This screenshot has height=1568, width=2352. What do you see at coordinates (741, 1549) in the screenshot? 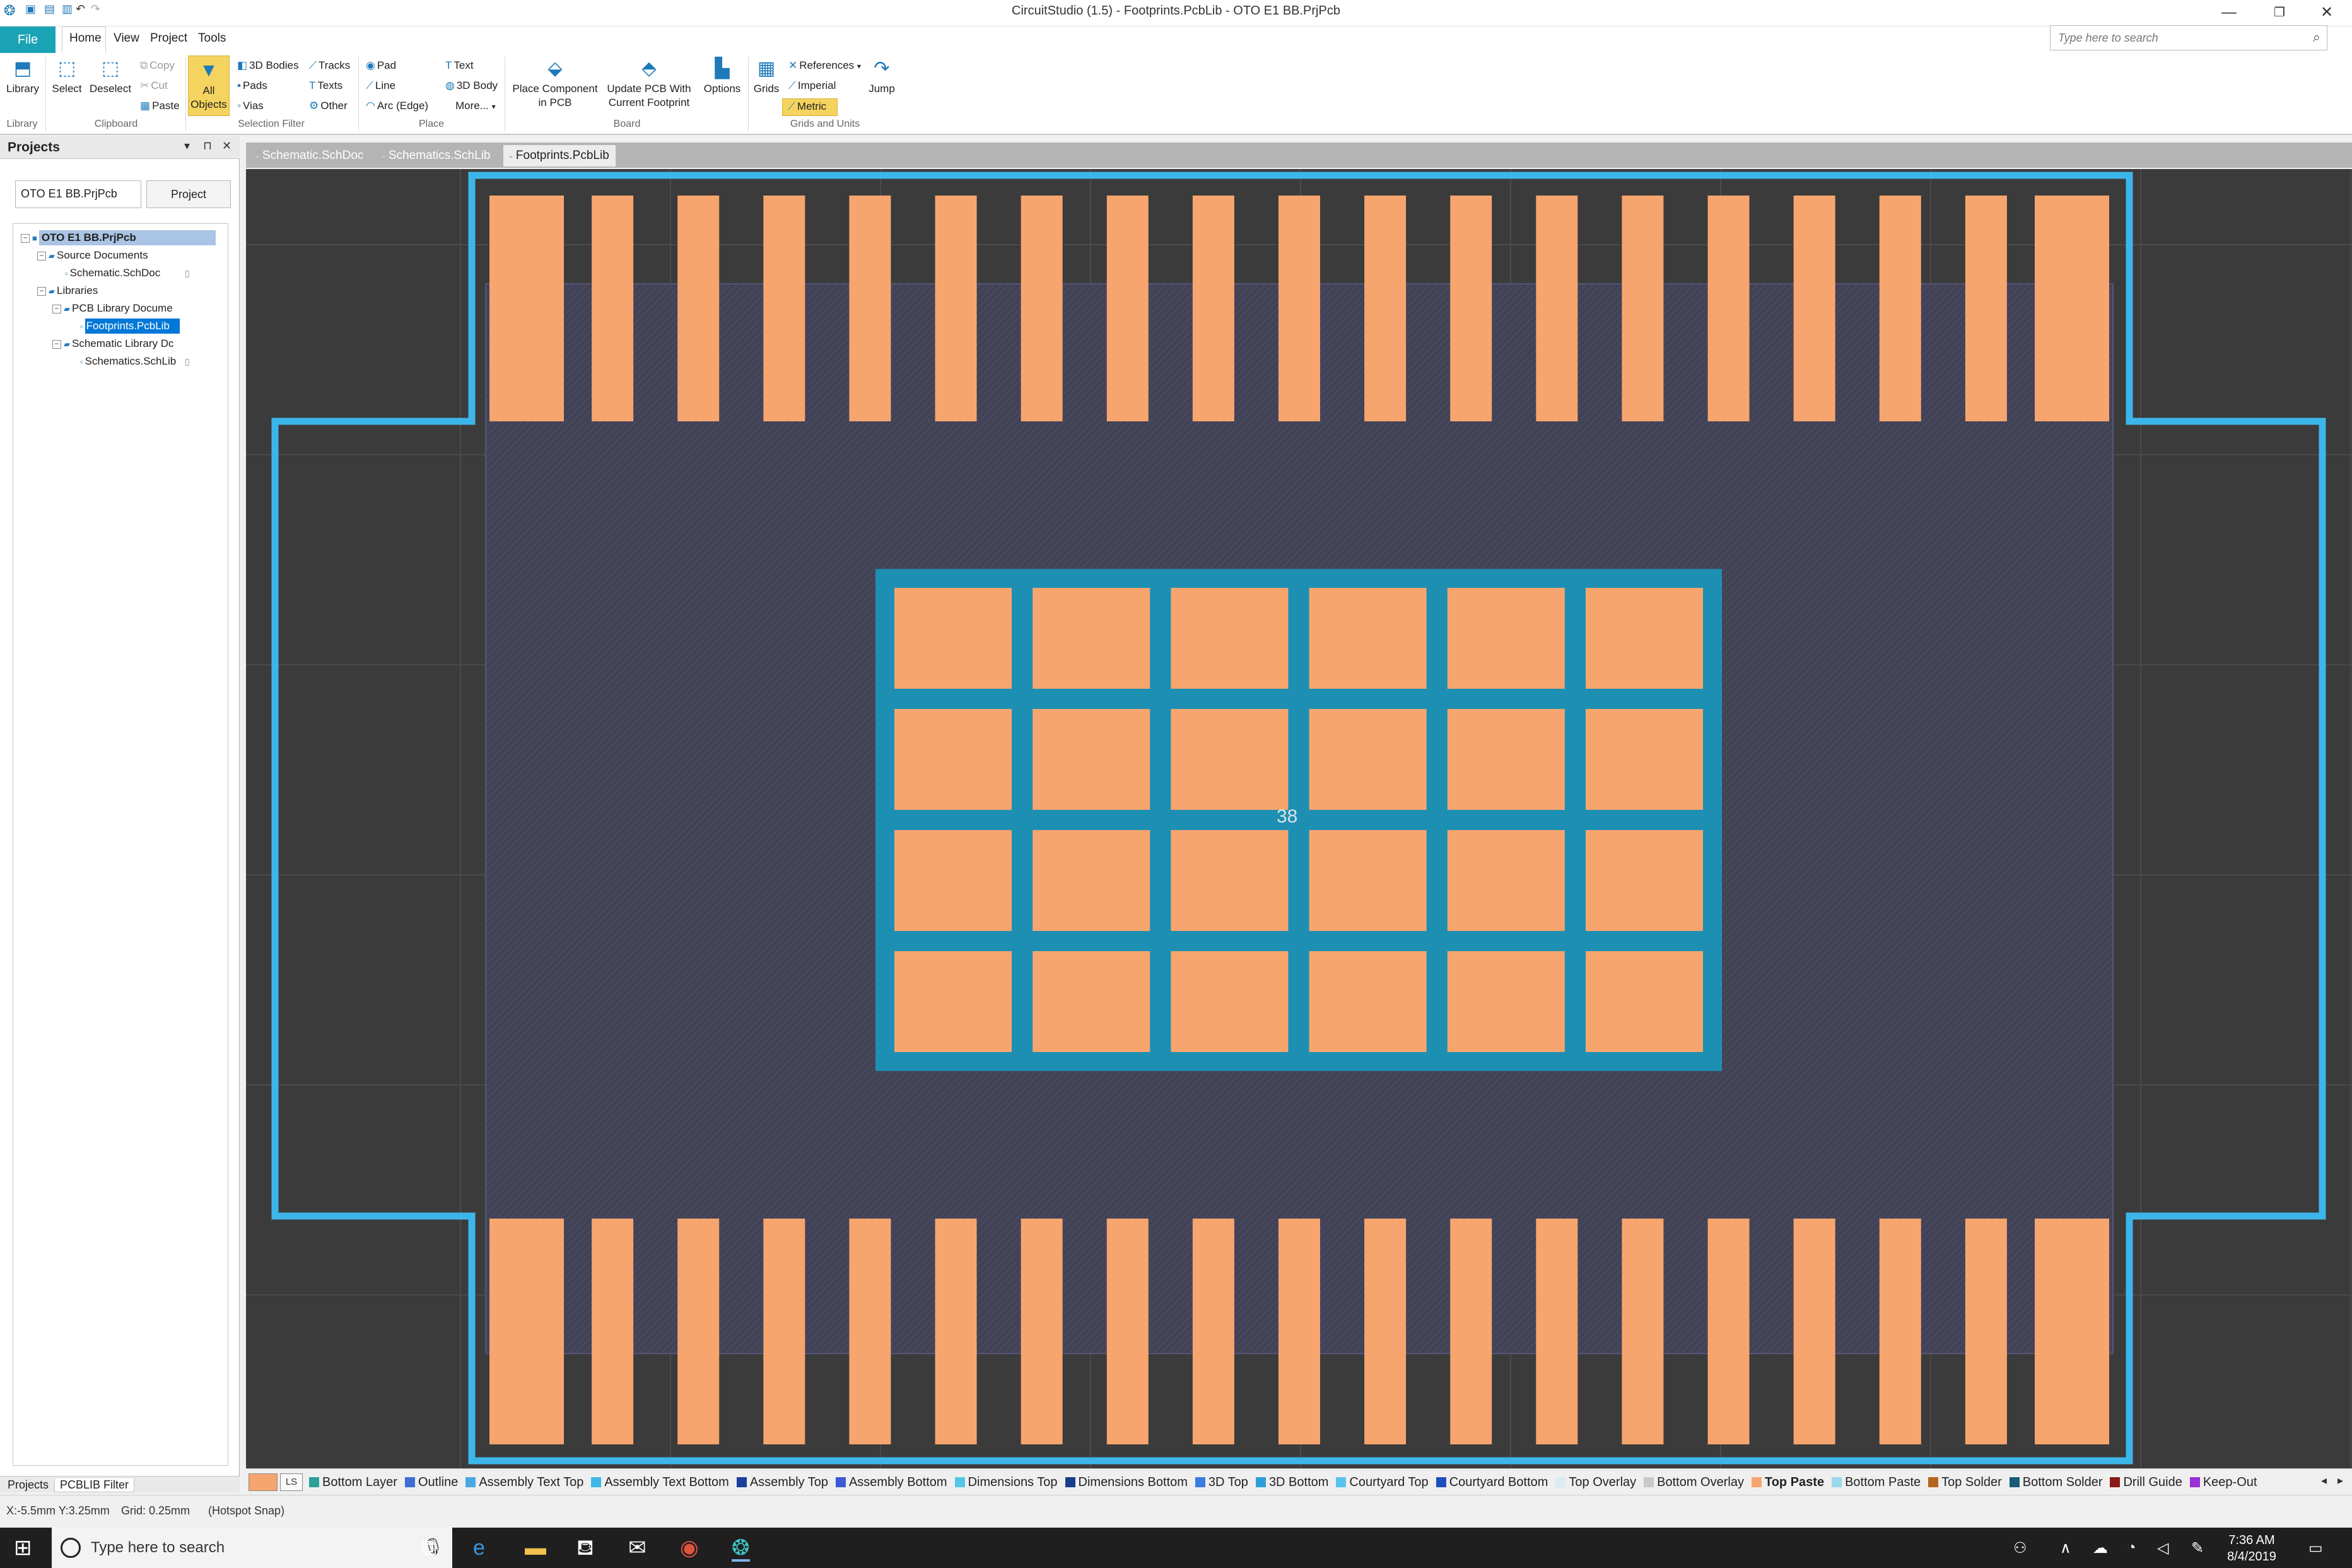
I see `circuitstudio-taskbar-icon: ❂` at bounding box center [741, 1549].